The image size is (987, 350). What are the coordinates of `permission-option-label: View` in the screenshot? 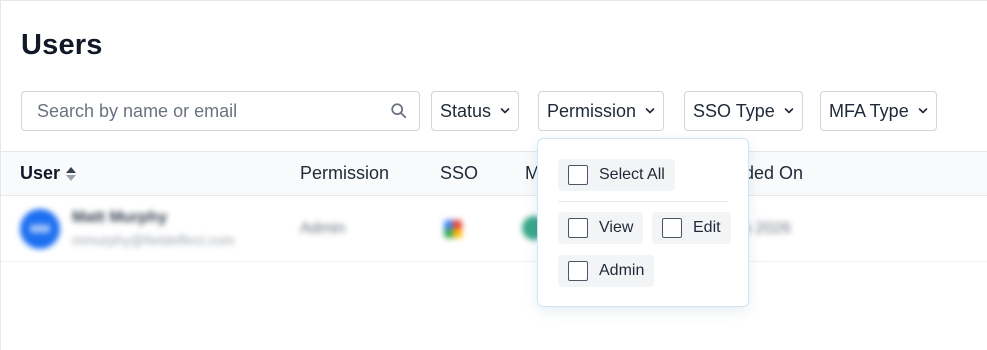 It's located at (616, 227).